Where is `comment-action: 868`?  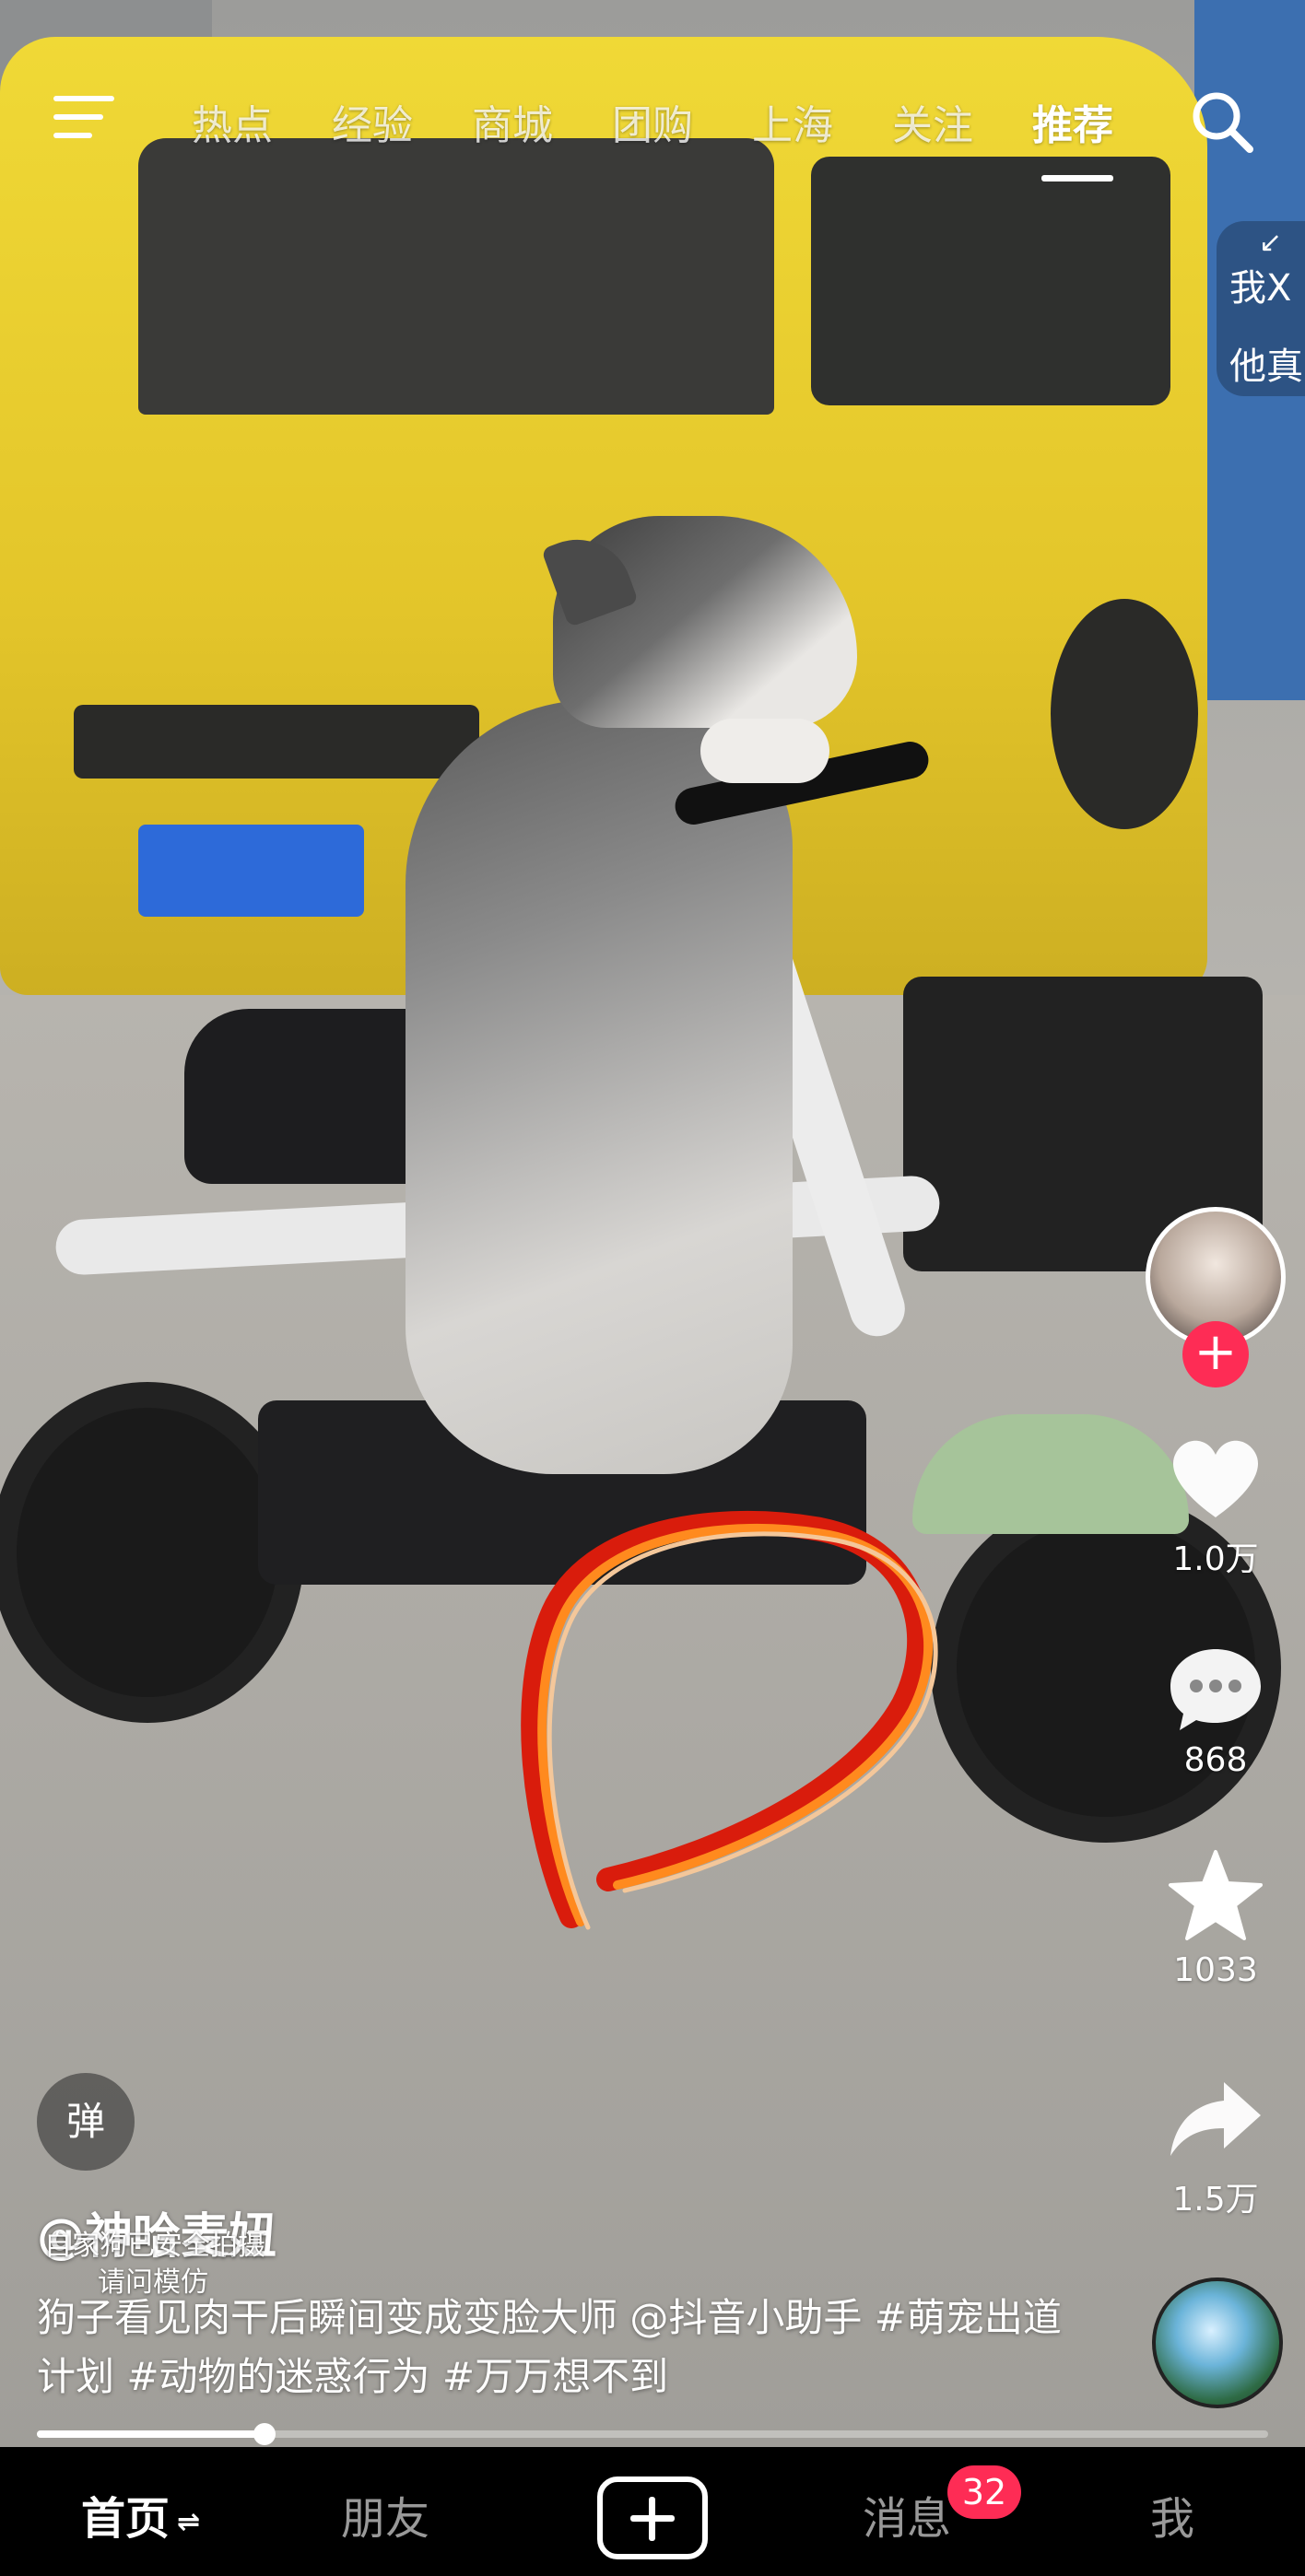 comment-action: 868 is located at coordinates (1215, 1710).